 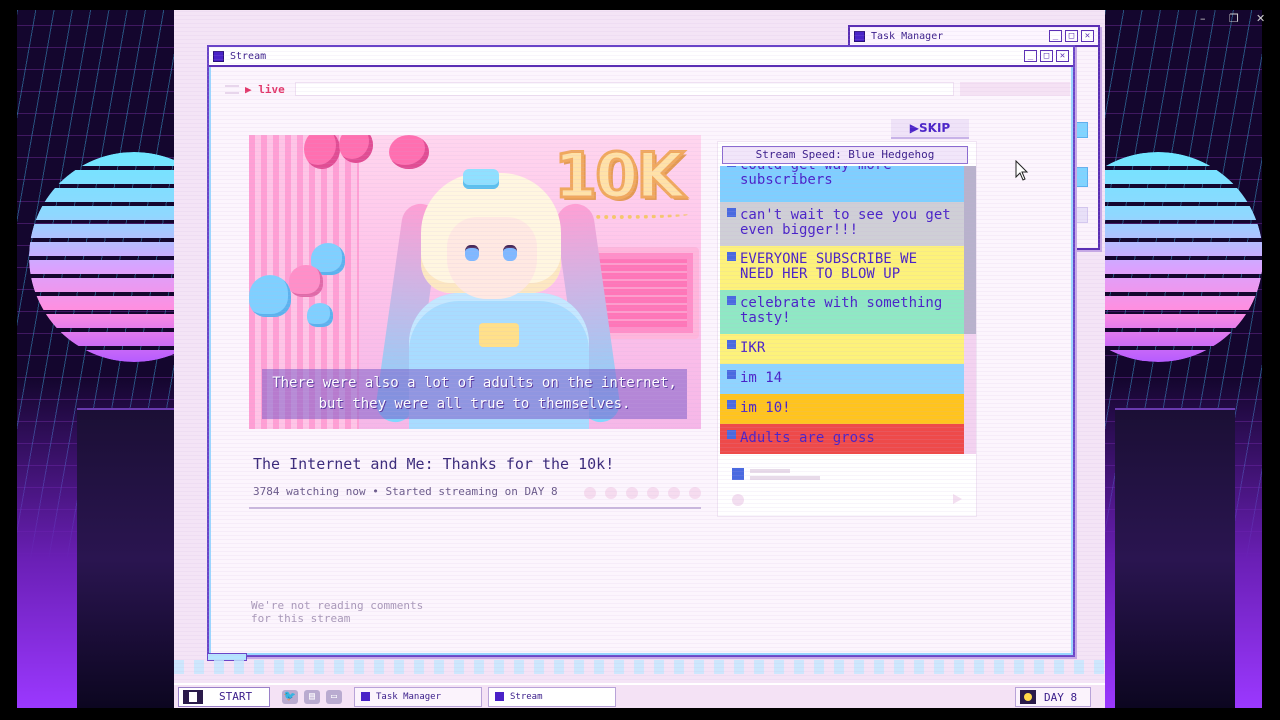 What do you see at coordinates (845, 155) in the screenshot?
I see `stream-speed-selector: Stream Speed: Blue Hedgehog` at bounding box center [845, 155].